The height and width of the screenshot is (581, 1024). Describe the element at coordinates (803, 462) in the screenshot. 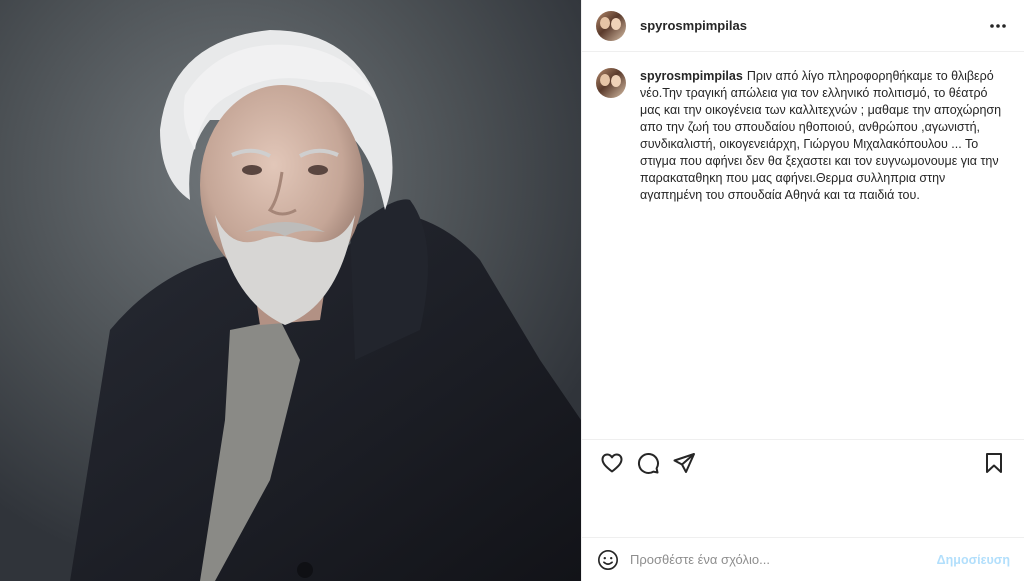

I see `action-bar` at that location.